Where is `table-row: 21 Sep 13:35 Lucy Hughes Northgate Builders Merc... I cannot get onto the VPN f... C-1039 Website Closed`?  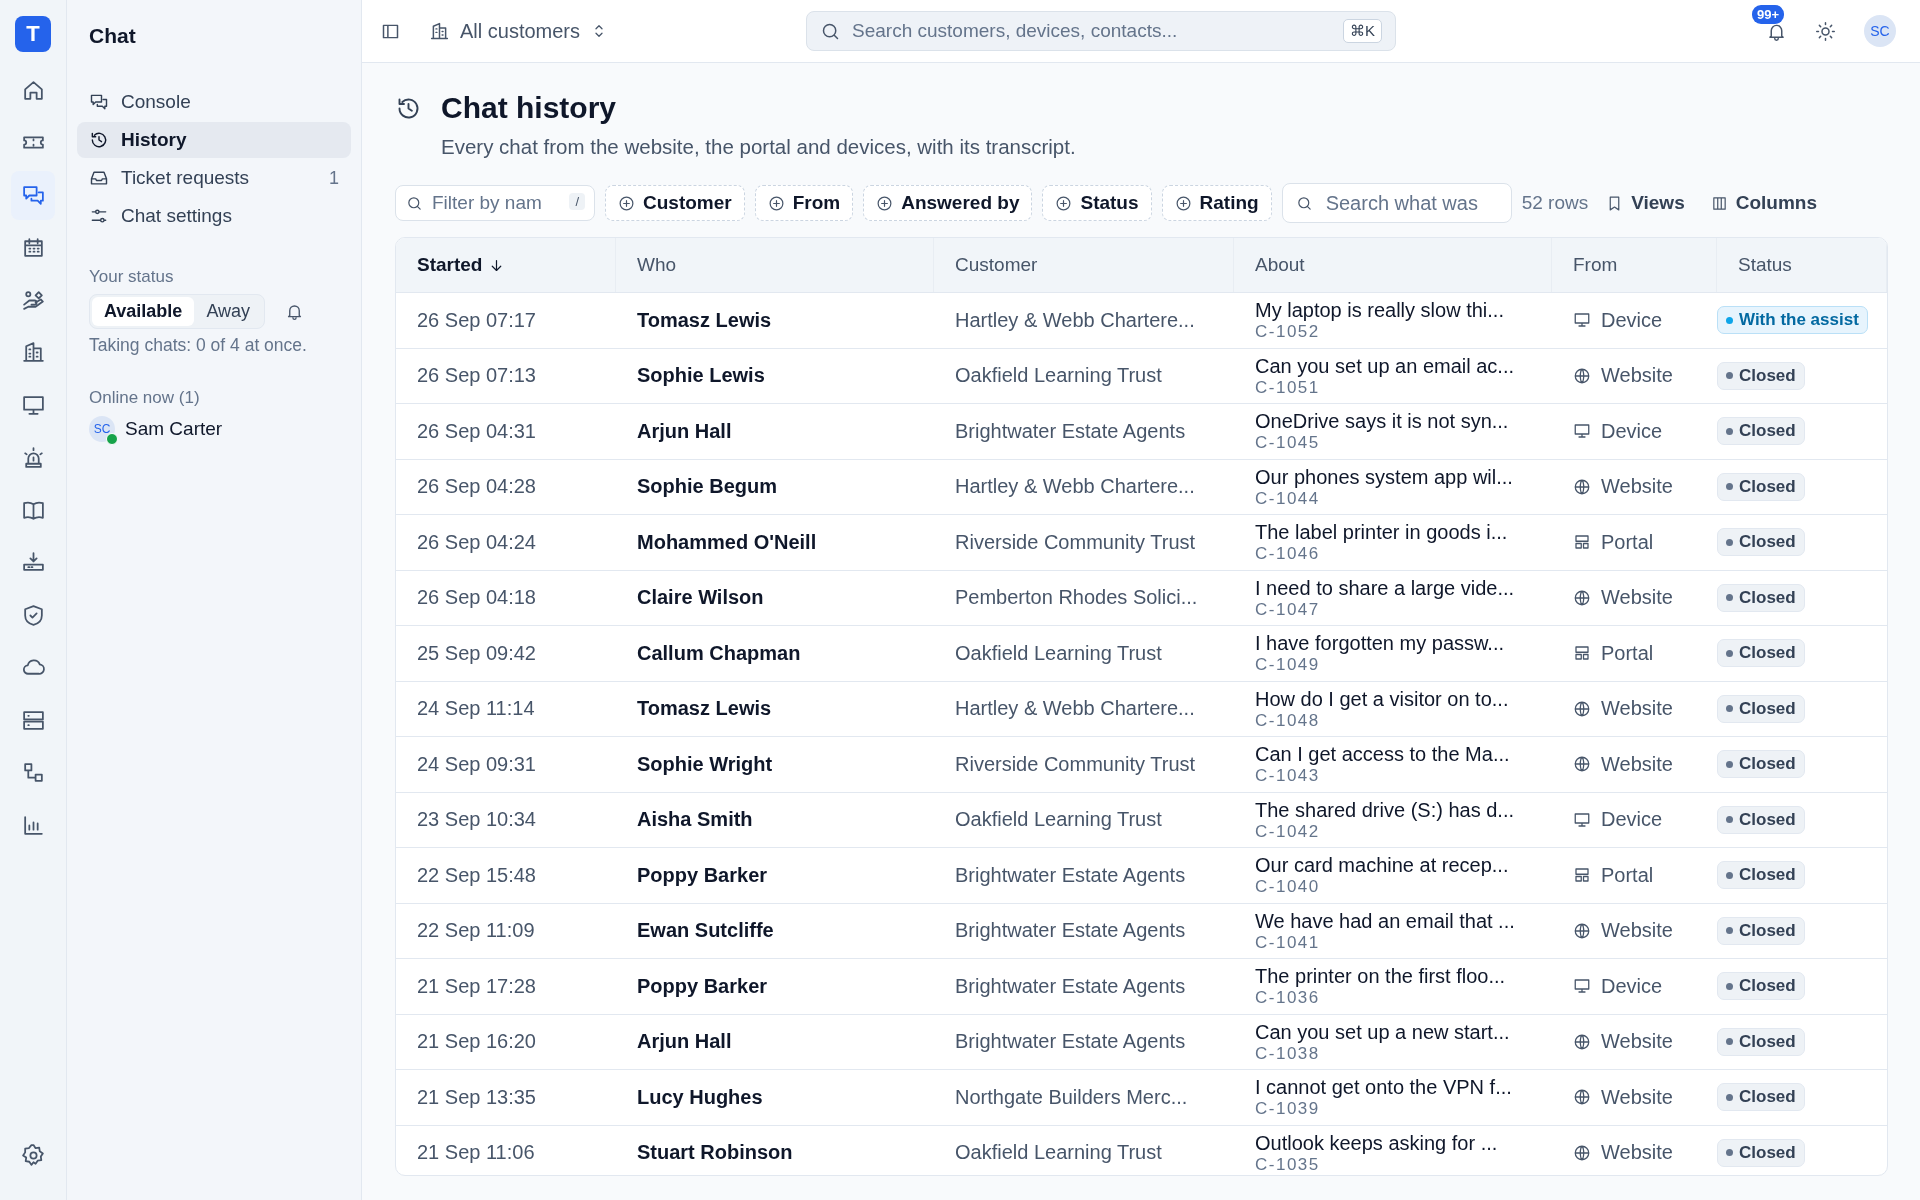
table-row: 21 Sep 13:35 Lucy Hughes Northgate Builders Merc... I cannot get onto the VPN f... C-1039 Website Closed is located at coordinates (1141, 1098).